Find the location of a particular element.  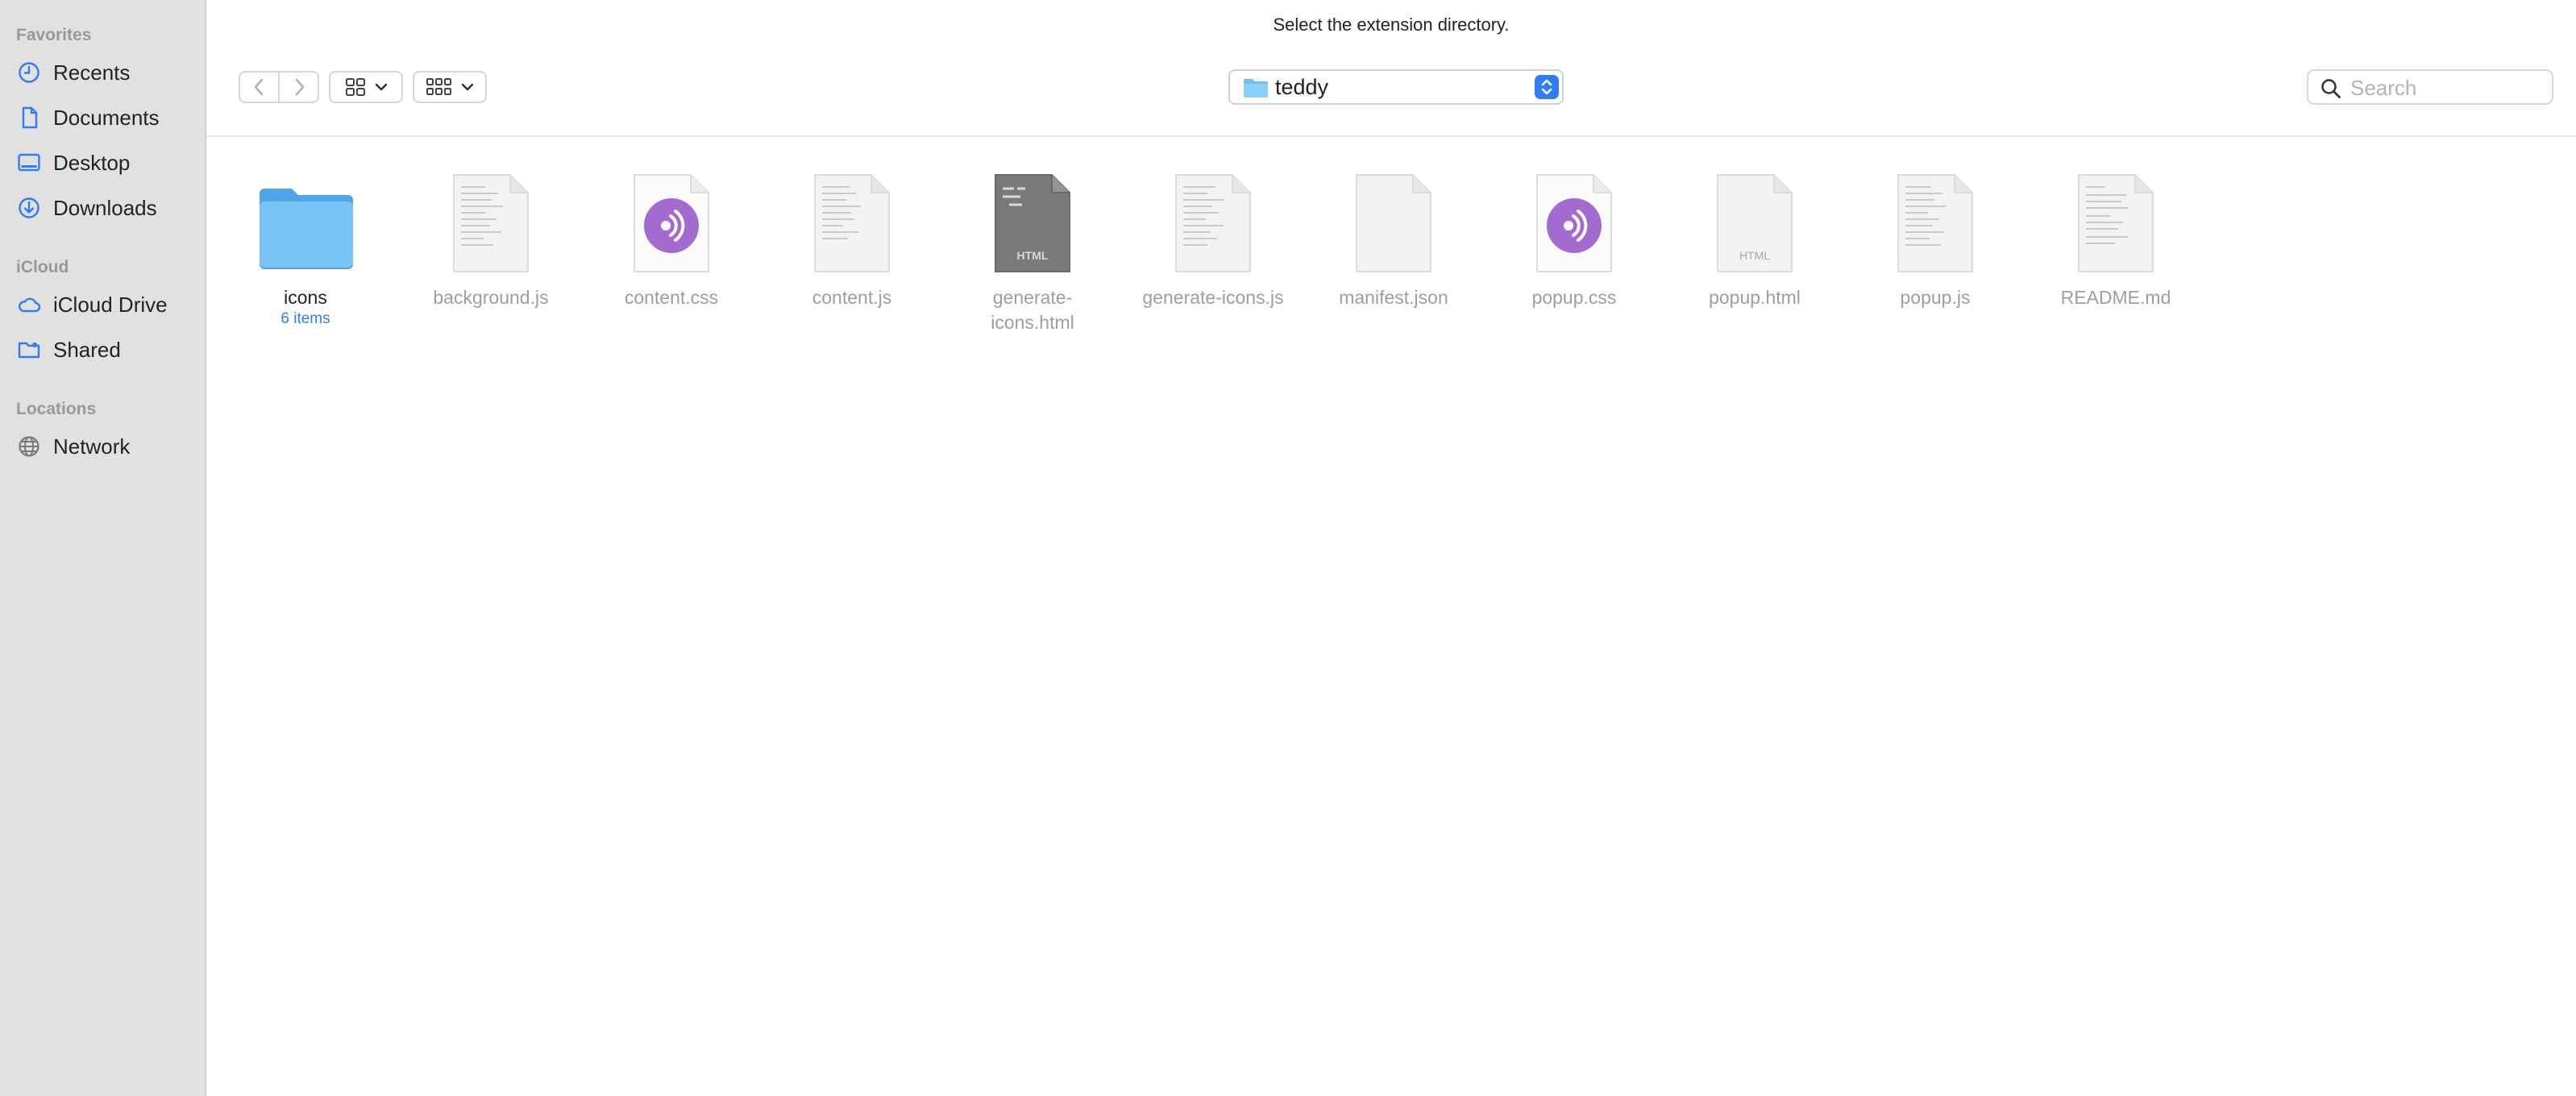

sidebar-item-recents: Recents is located at coordinates (107, 73).